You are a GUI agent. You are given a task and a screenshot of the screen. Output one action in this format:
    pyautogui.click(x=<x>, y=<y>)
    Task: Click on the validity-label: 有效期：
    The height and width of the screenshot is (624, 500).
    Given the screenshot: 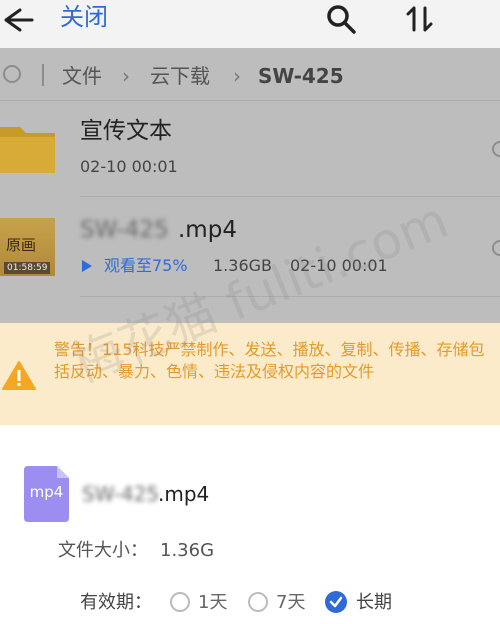 What is the action you would take?
    pyautogui.click(x=116, y=602)
    